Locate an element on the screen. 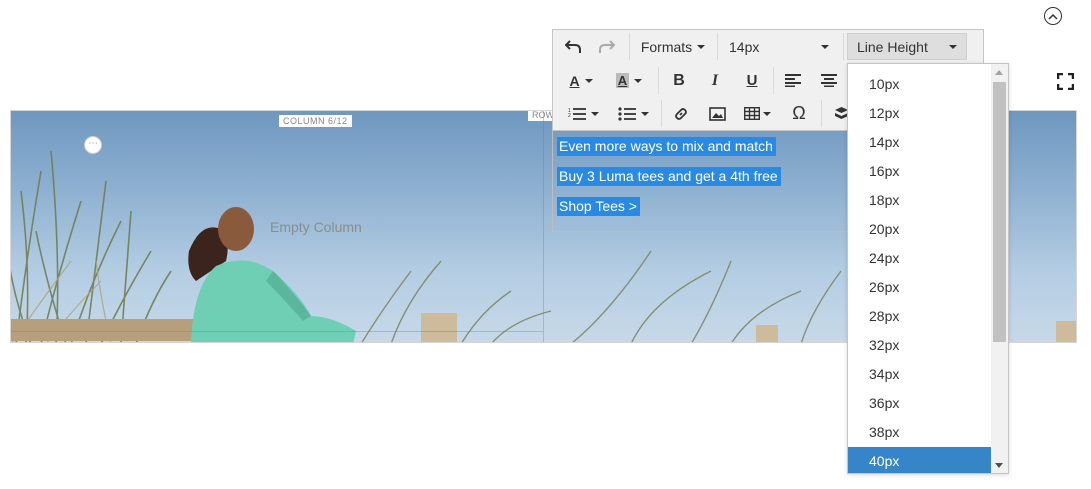  menu-scrollbar is located at coordinates (999, 268).